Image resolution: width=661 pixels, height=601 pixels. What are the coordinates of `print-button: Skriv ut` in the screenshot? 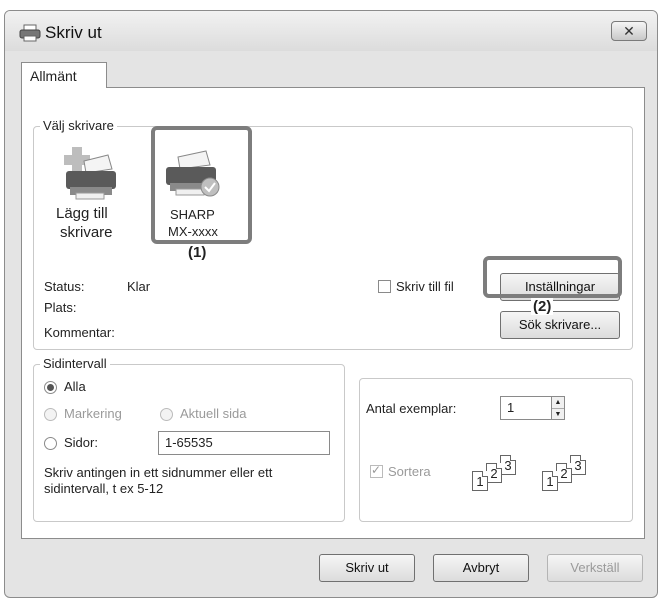 It's located at (367, 568).